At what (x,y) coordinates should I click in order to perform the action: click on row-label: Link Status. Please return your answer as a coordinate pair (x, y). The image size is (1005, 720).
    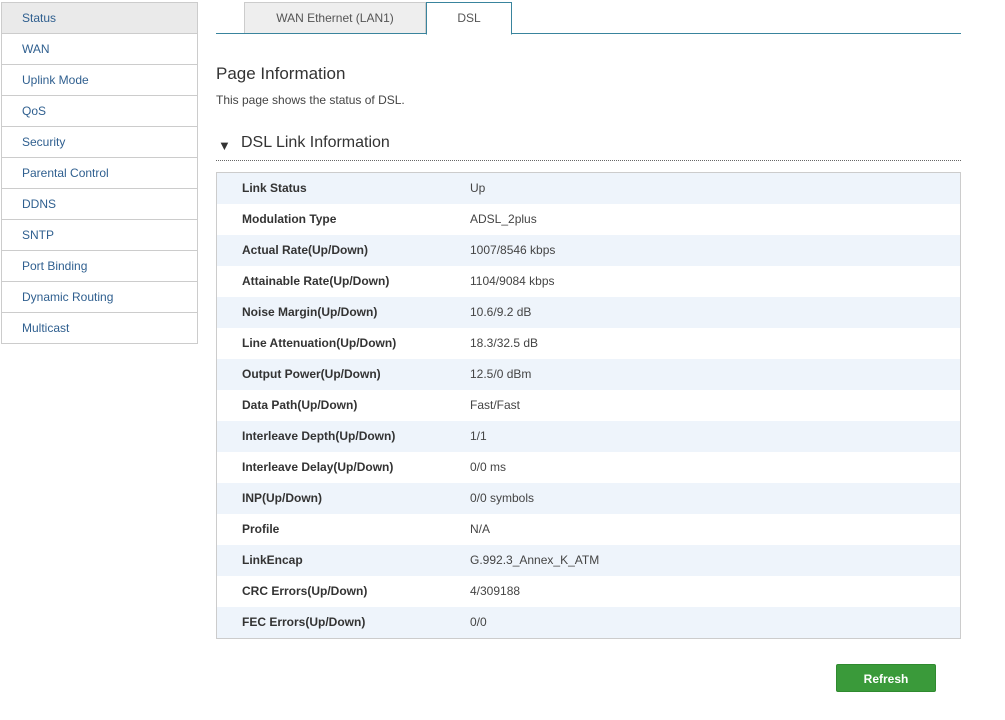
    Looking at the image, I should click on (274, 188).